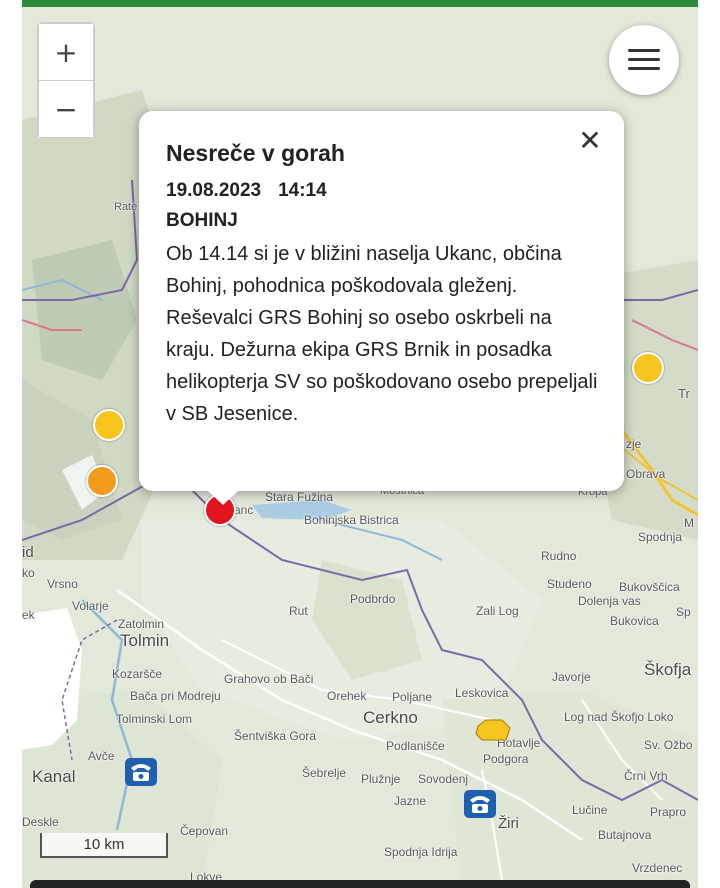 This screenshot has width=720, height=888. I want to click on bottom-bar, so click(360, 884).